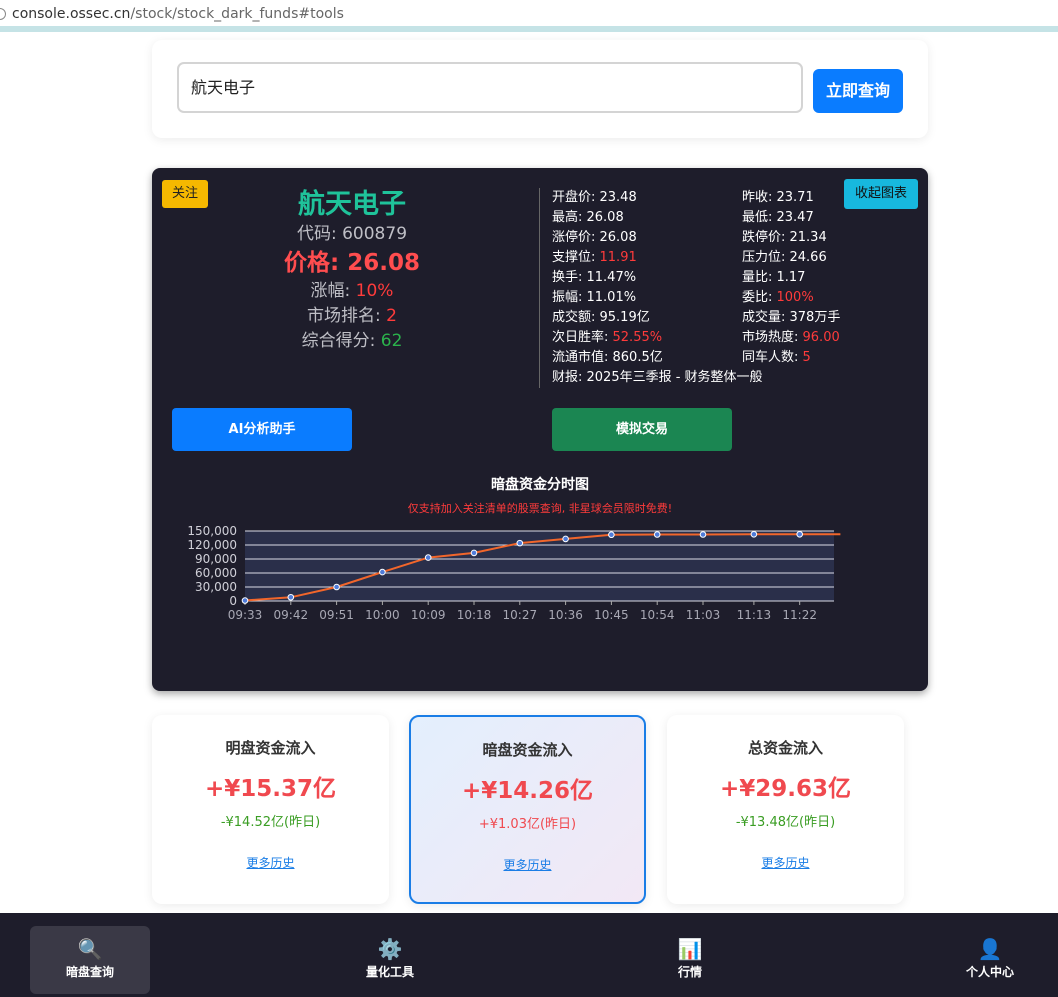 The width and height of the screenshot is (1058, 997). What do you see at coordinates (291, 615) in the screenshot?
I see `x-tick-label: 09:42` at bounding box center [291, 615].